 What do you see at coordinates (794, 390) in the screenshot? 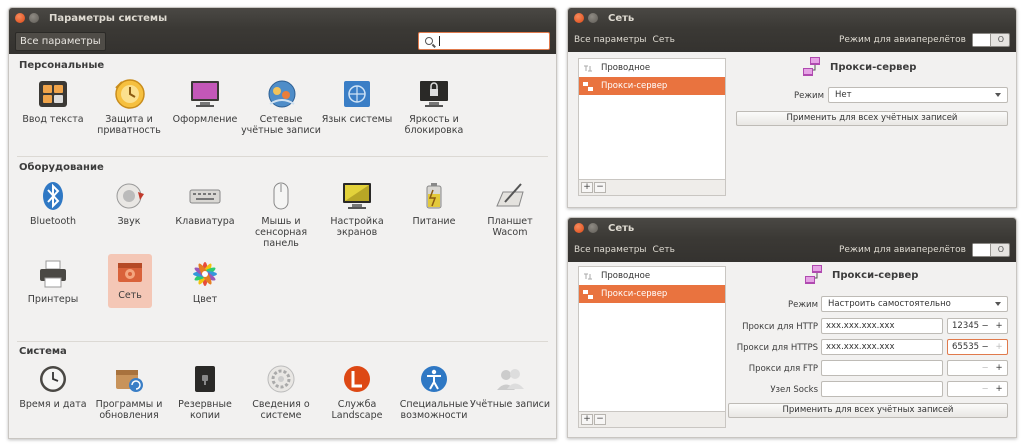
I see `socks-host-label: Узел Socks` at bounding box center [794, 390].